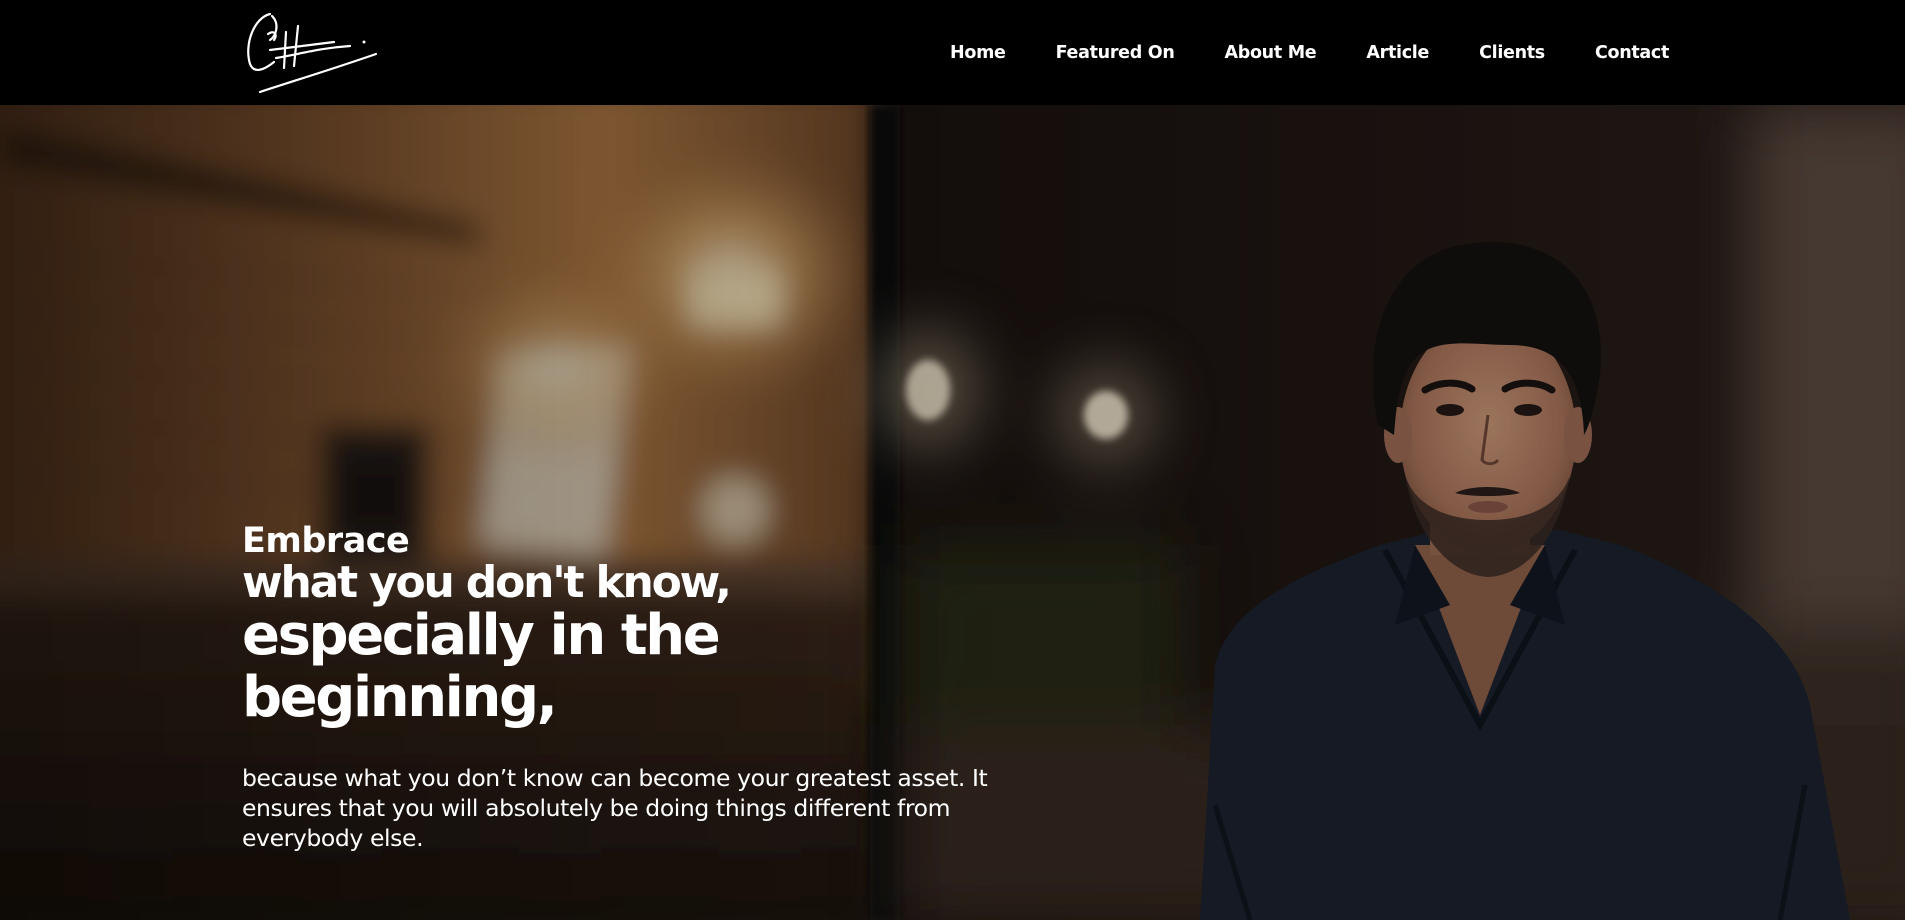 This screenshot has width=1905, height=920. I want to click on nav-home: Home, so click(978, 53).